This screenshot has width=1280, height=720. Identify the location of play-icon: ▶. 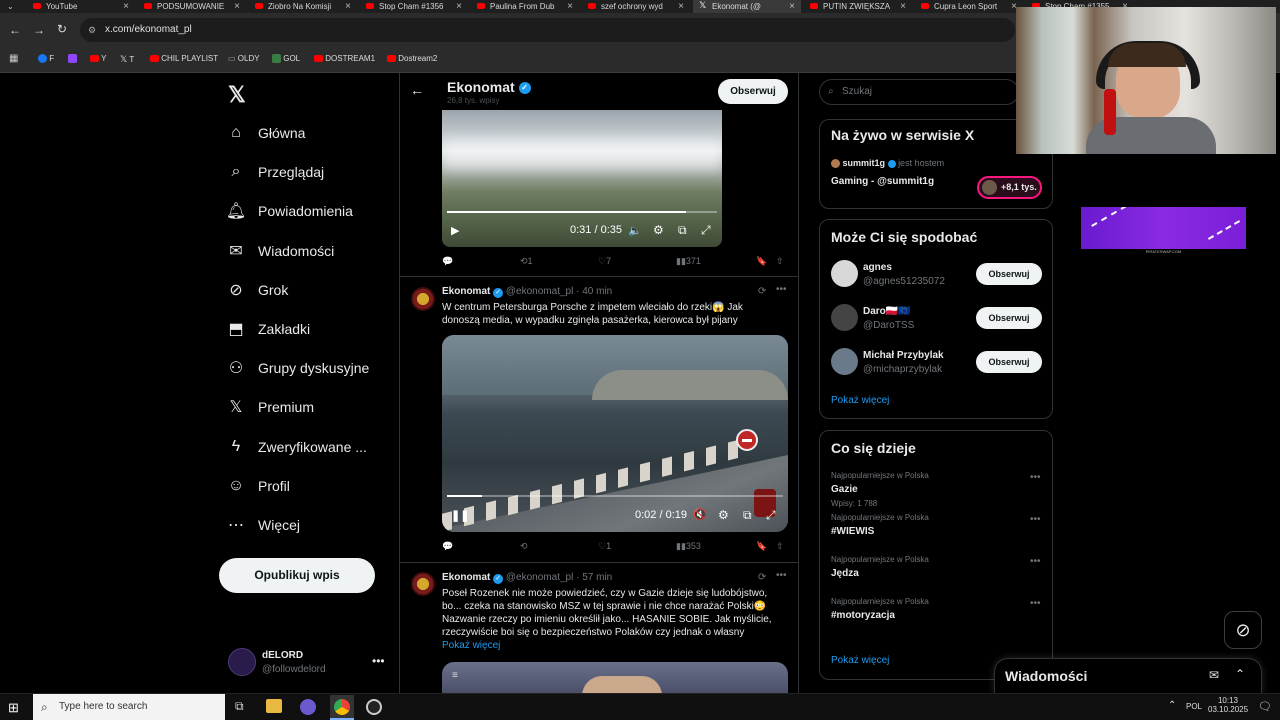
(455, 230).